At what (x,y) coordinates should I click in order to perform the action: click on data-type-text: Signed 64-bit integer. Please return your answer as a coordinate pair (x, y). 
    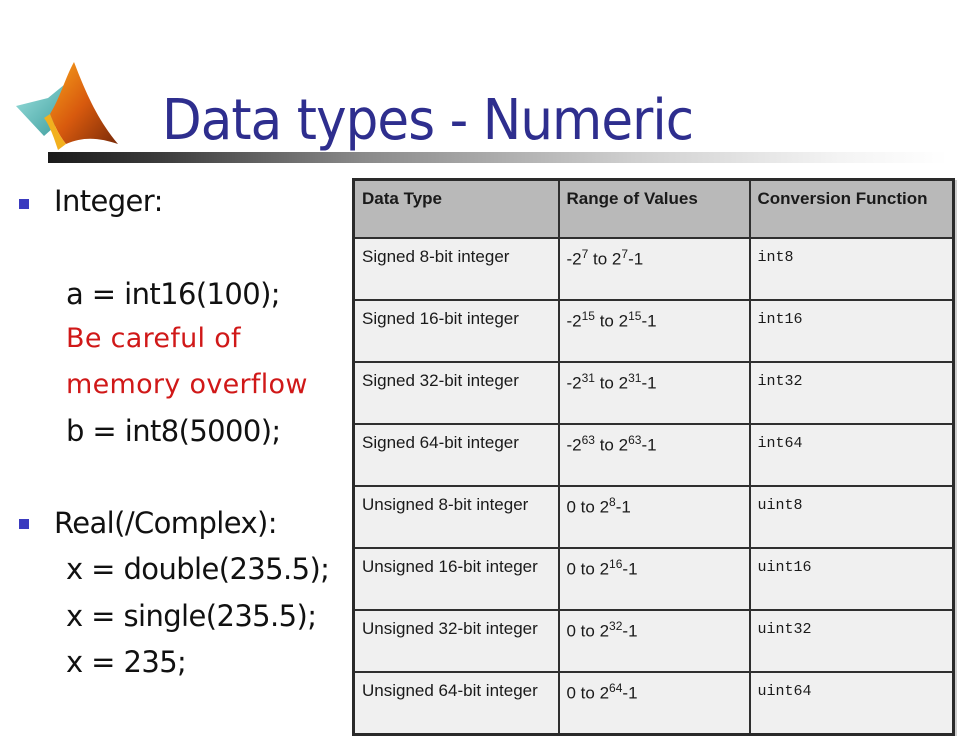
    Looking at the image, I should click on (440, 442).